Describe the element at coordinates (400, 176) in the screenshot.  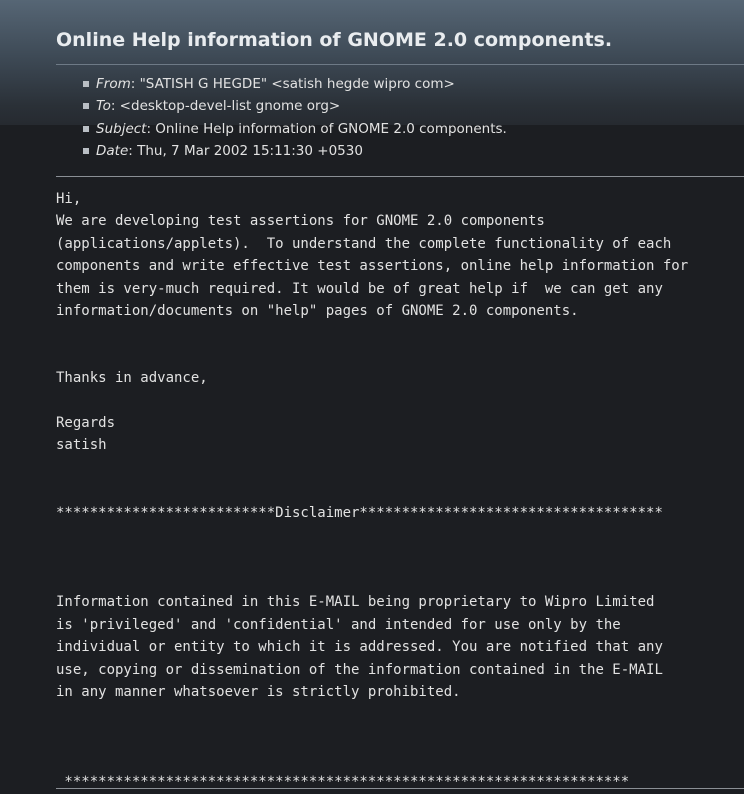
I see `headers-divider` at that location.